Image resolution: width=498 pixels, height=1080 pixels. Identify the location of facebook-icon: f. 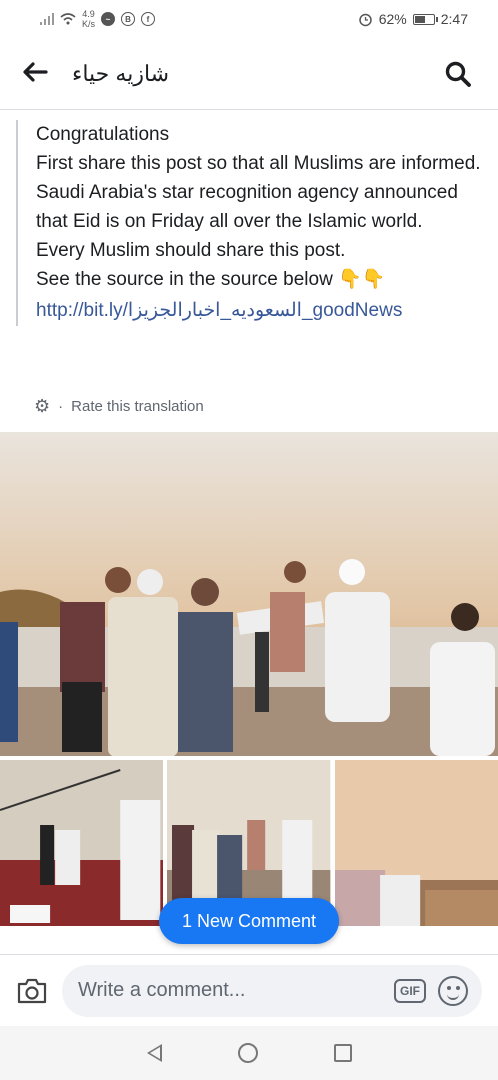
(148, 19).